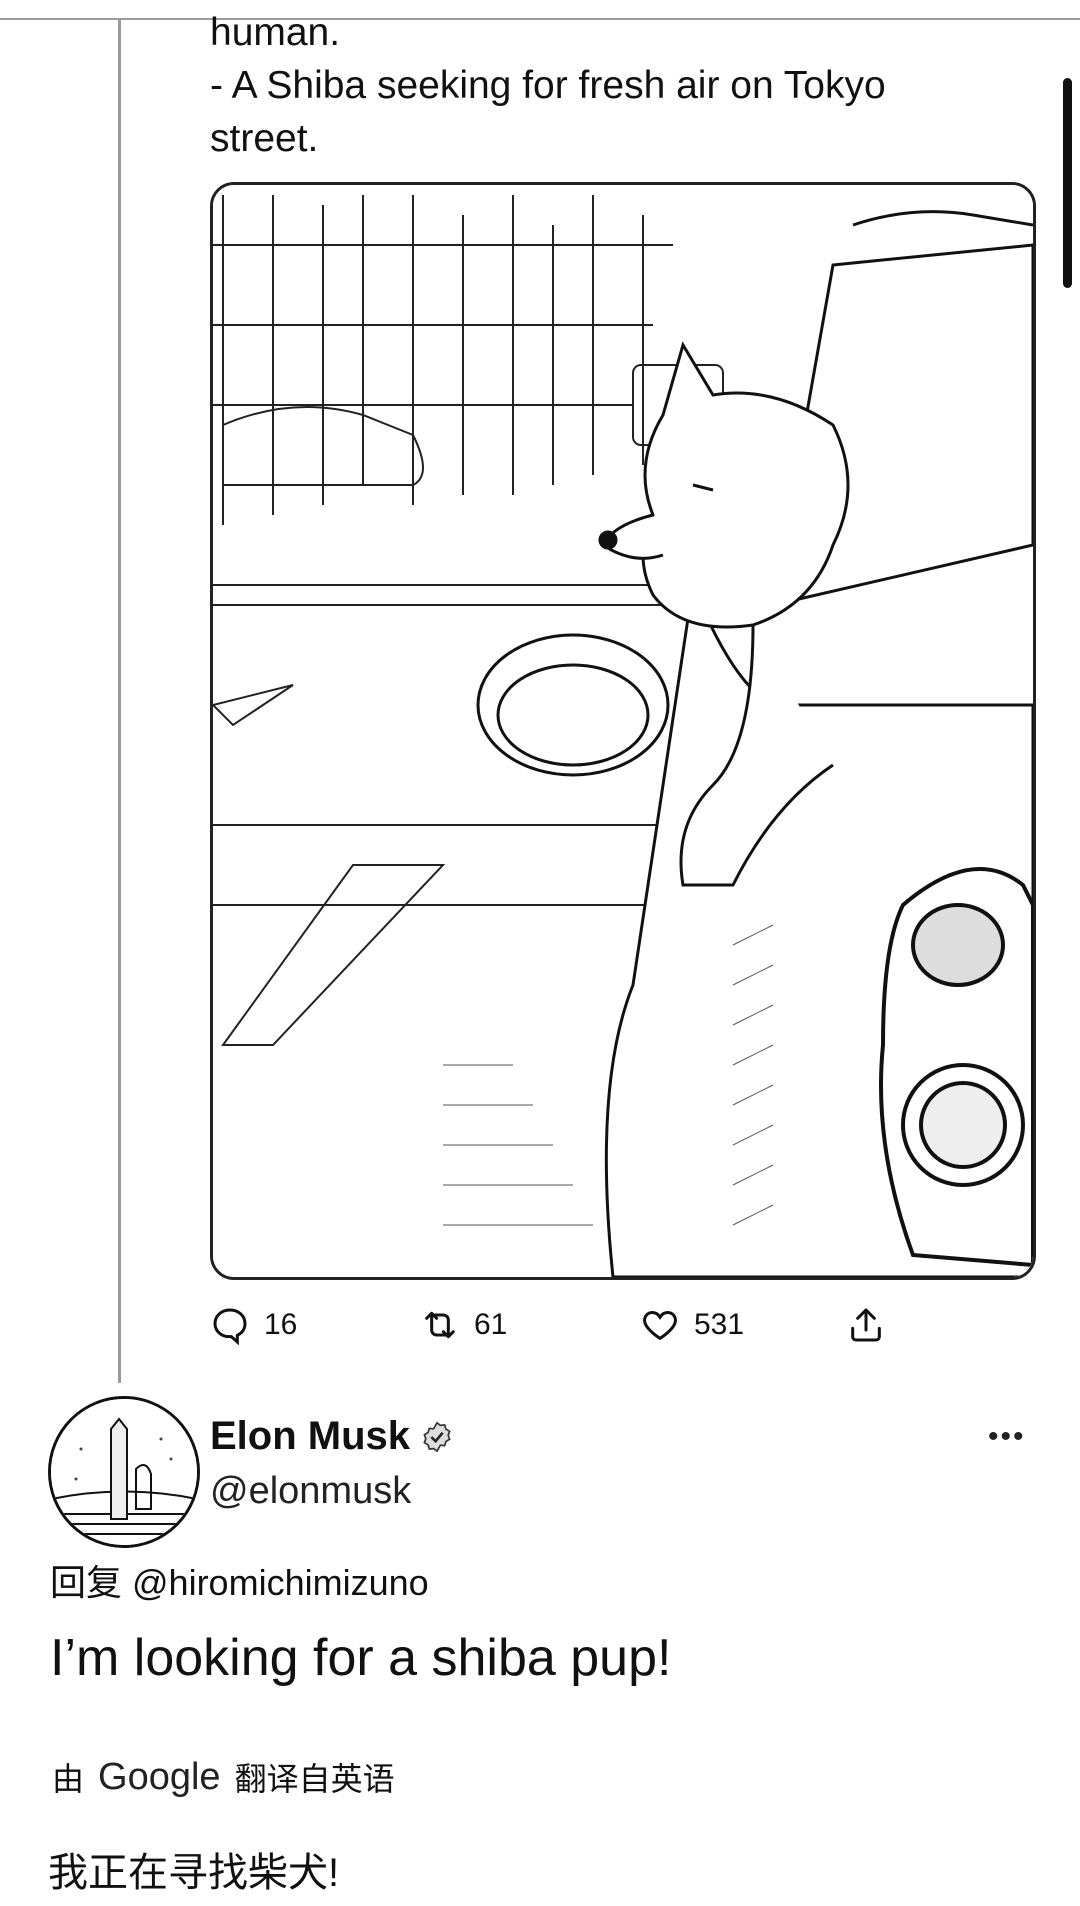  Describe the element at coordinates (281, 1324) in the screenshot. I see `reply-count: 16` at that location.